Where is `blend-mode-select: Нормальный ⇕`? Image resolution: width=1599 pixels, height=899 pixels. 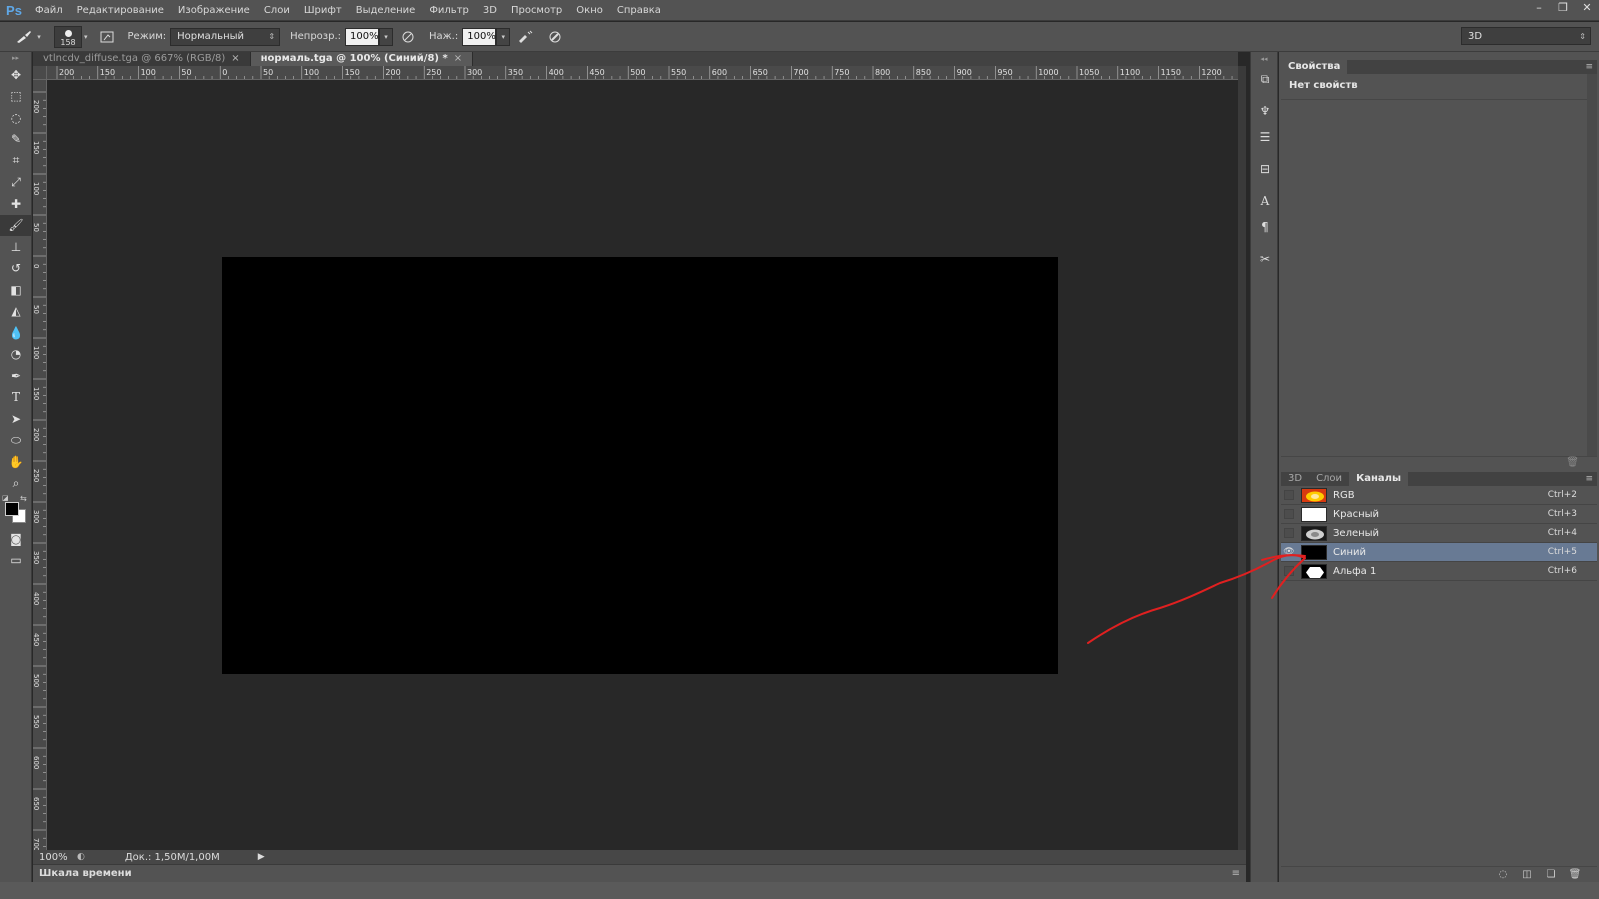 blend-mode-select: Нормальный ⇕ is located at coordinates (225, 36).